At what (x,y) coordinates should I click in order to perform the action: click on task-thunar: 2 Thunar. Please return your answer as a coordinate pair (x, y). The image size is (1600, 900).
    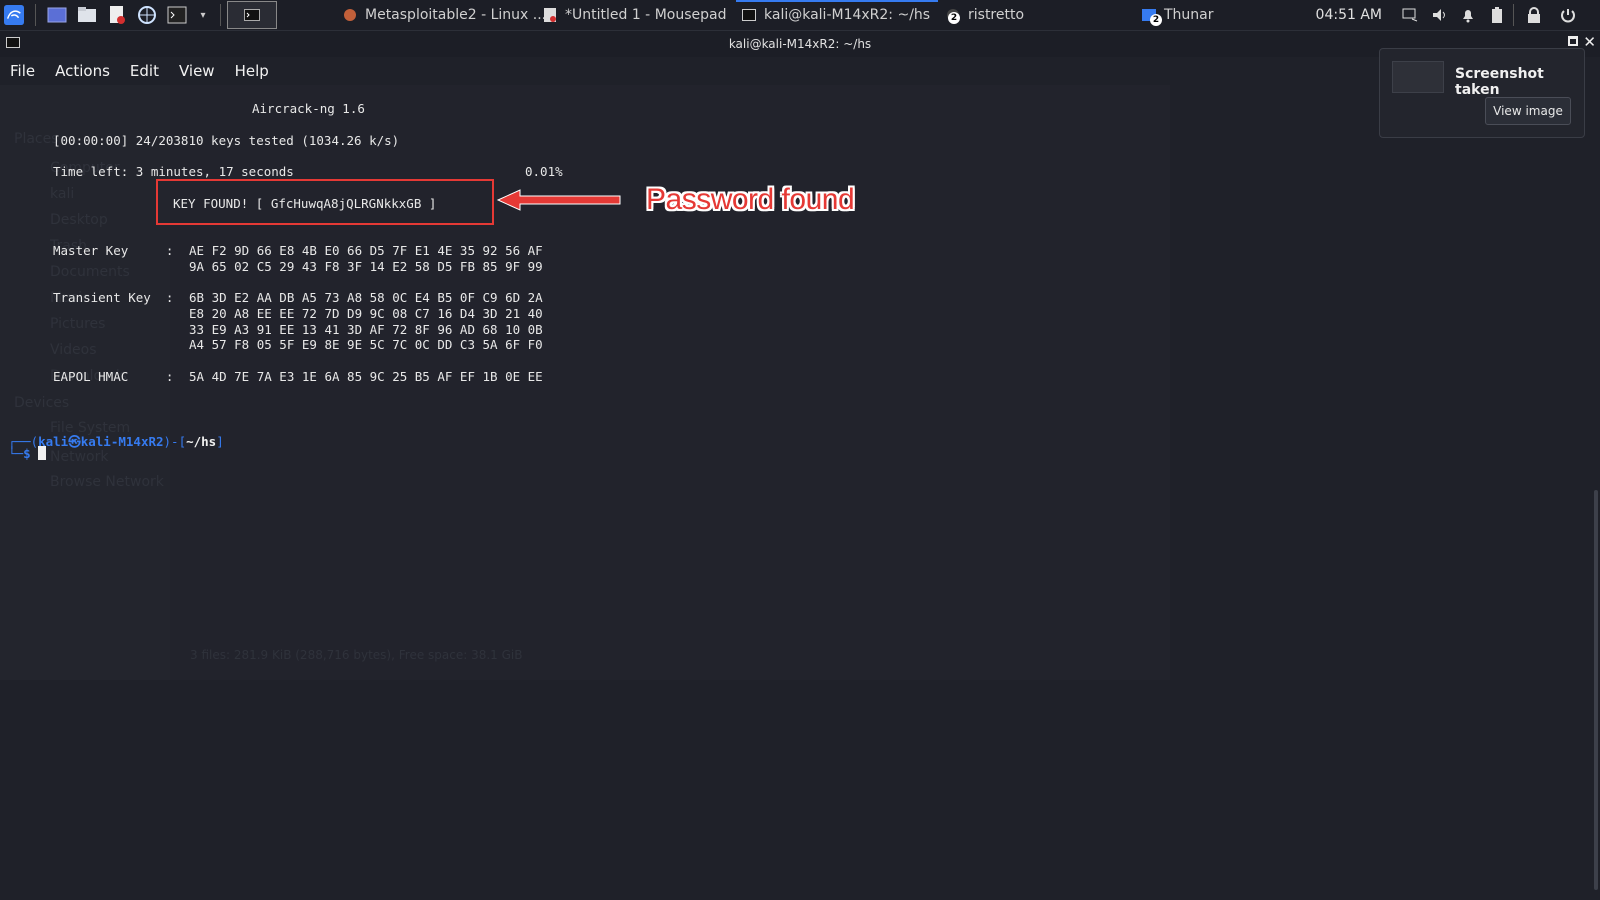
    Looking at the image, I should click on (1178, 15).